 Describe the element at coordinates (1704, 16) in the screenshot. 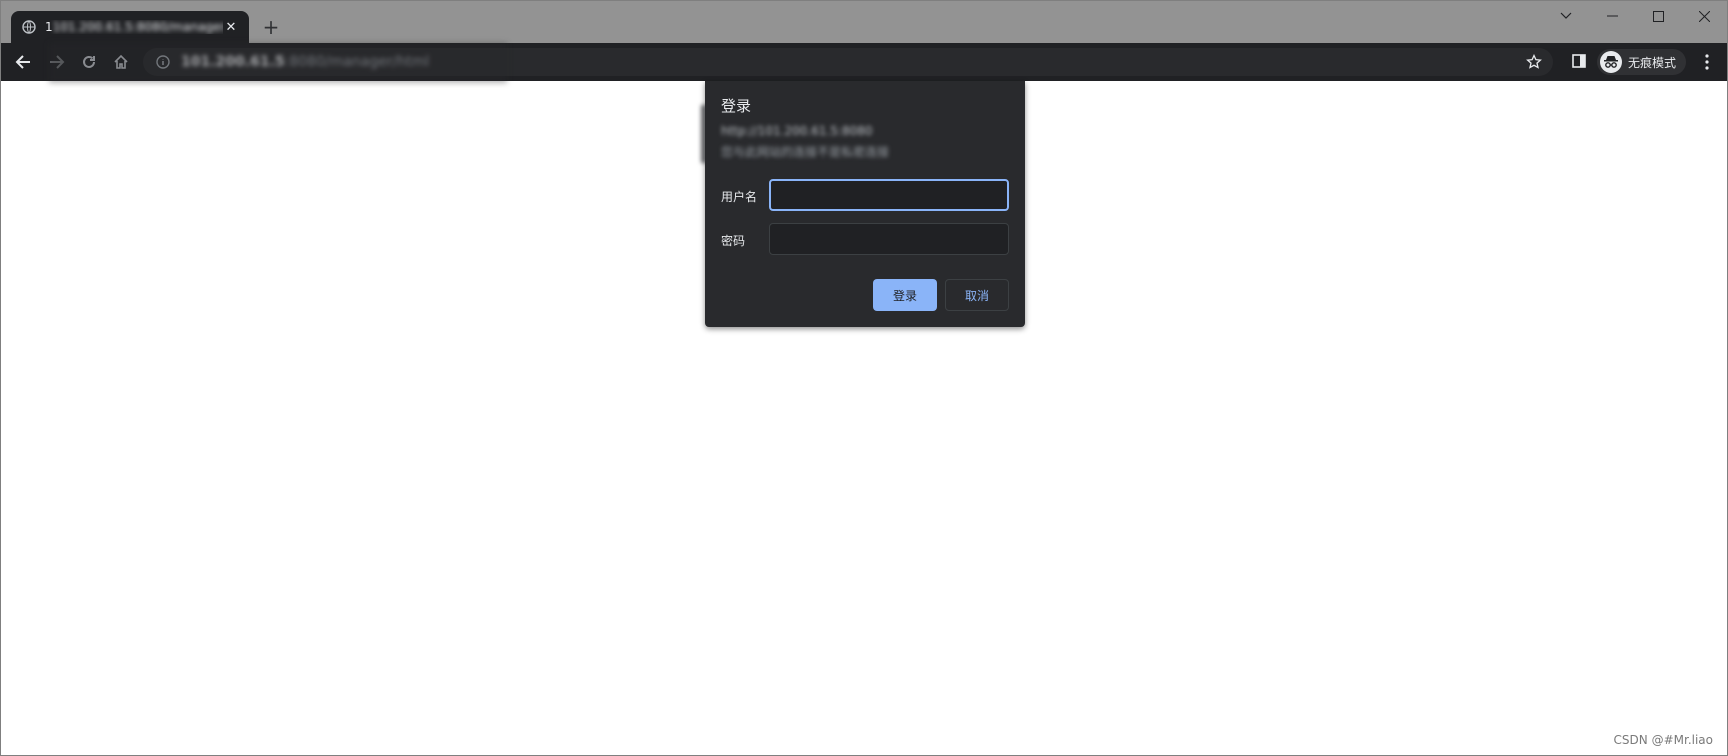

I see `window-close-icon` at that location.